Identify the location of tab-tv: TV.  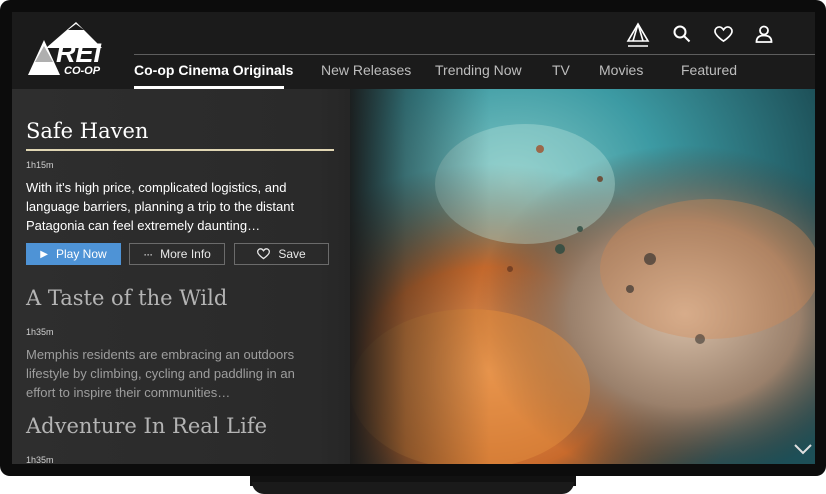
(561, 70).